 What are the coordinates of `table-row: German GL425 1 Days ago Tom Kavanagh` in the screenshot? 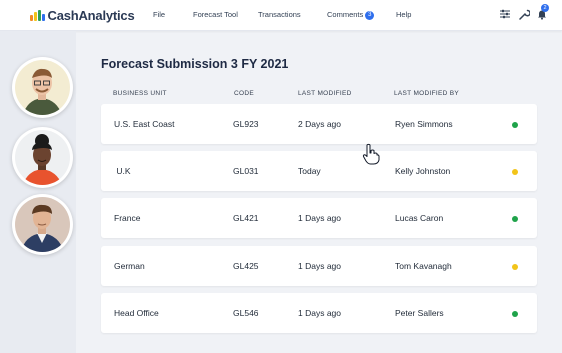 It's located at (319, 266).